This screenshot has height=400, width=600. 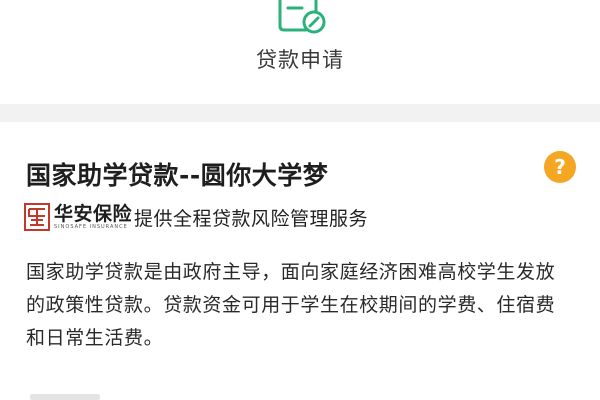 I want to click on brand-block: 华安保险 SINOSAFE INSURANCE, so click(x=93, y=217).